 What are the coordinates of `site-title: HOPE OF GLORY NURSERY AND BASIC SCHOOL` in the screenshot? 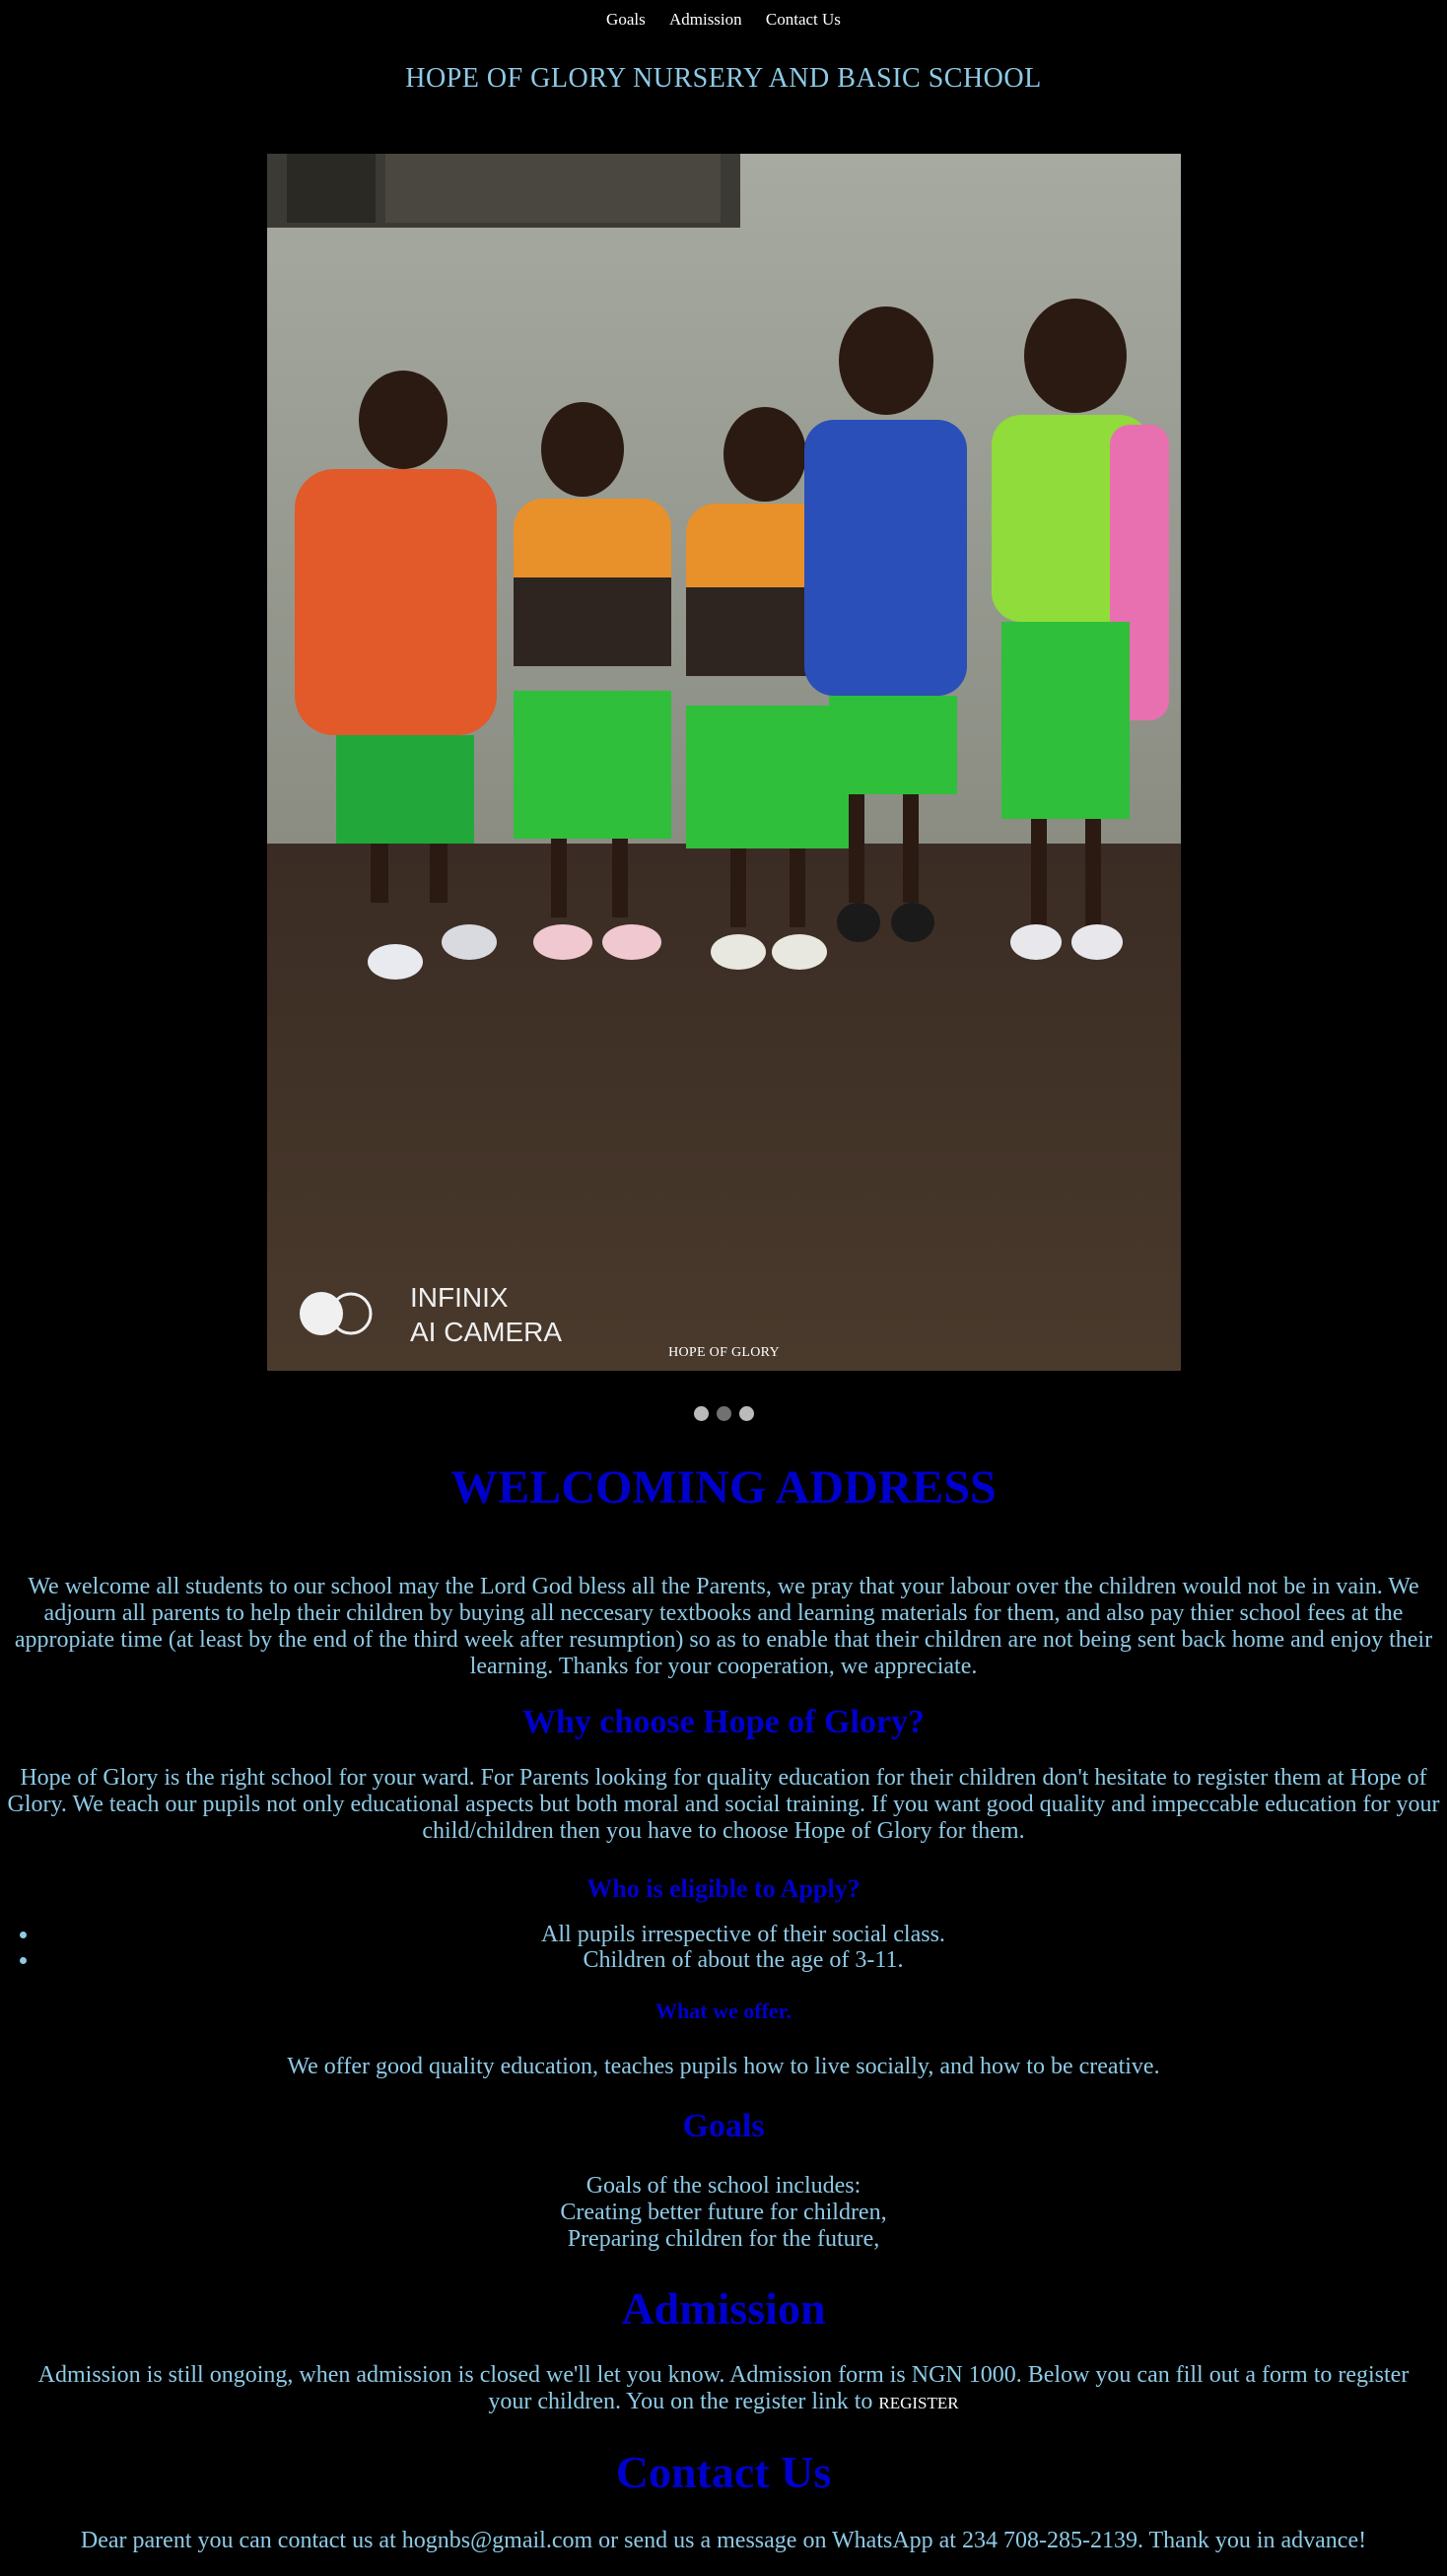 It's located at (723, 78).